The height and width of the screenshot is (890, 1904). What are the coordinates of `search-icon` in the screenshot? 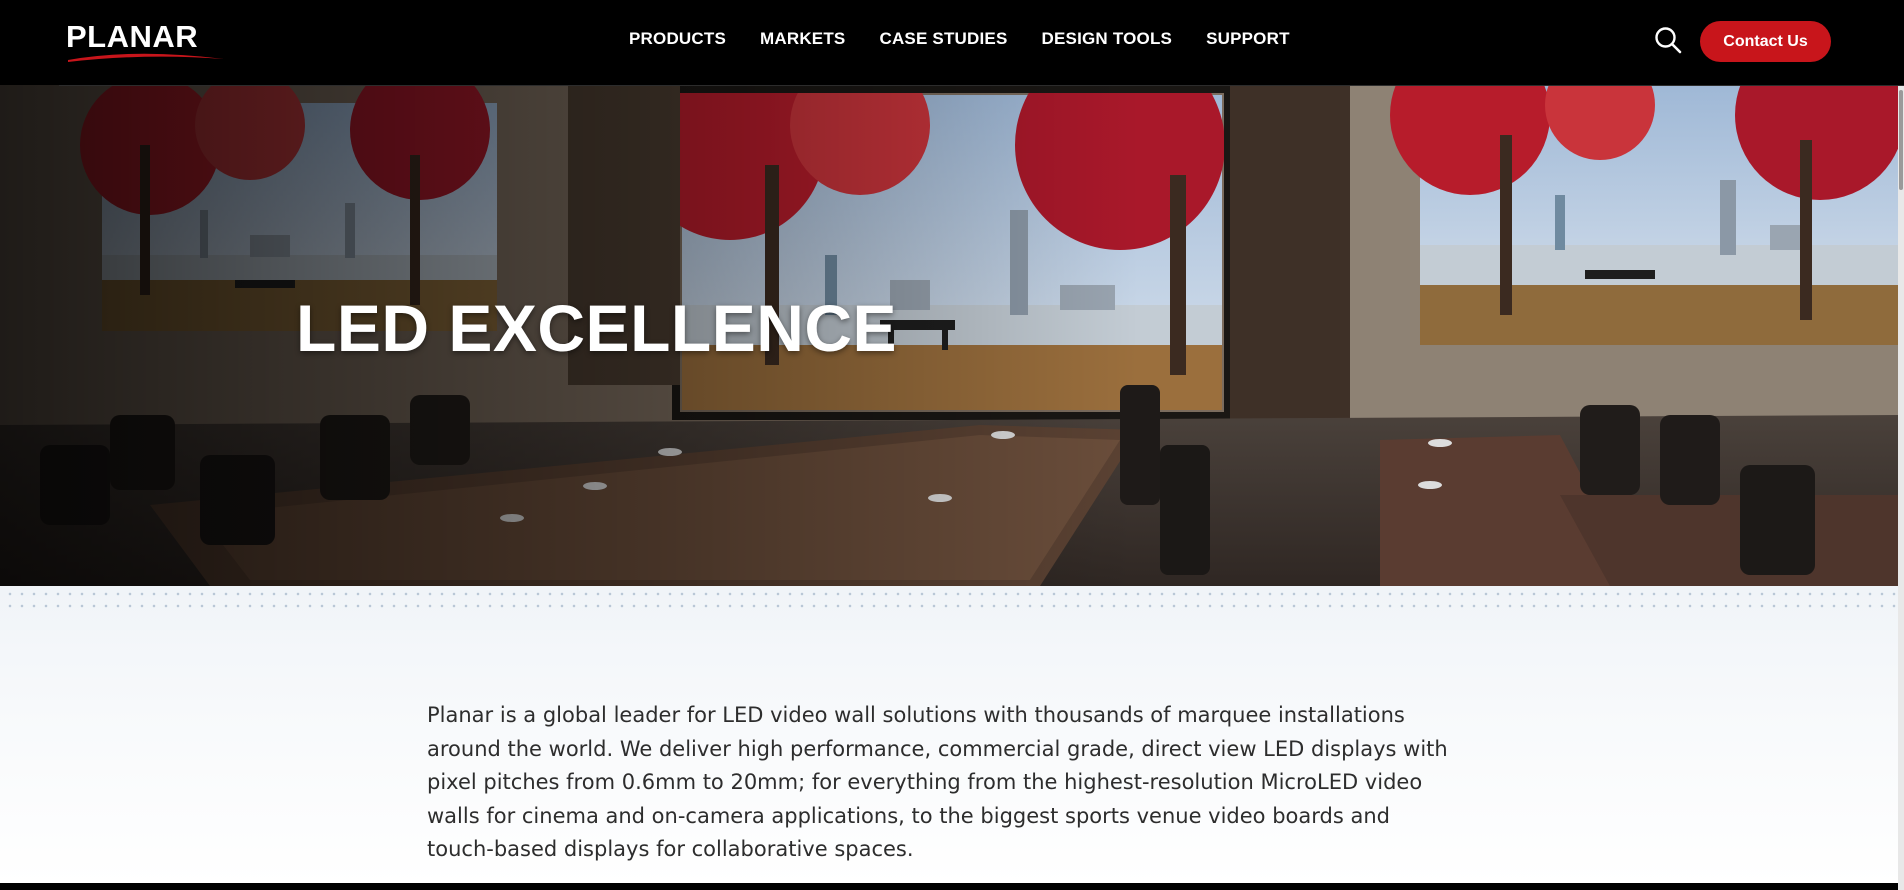 It's located at (1668, 40).